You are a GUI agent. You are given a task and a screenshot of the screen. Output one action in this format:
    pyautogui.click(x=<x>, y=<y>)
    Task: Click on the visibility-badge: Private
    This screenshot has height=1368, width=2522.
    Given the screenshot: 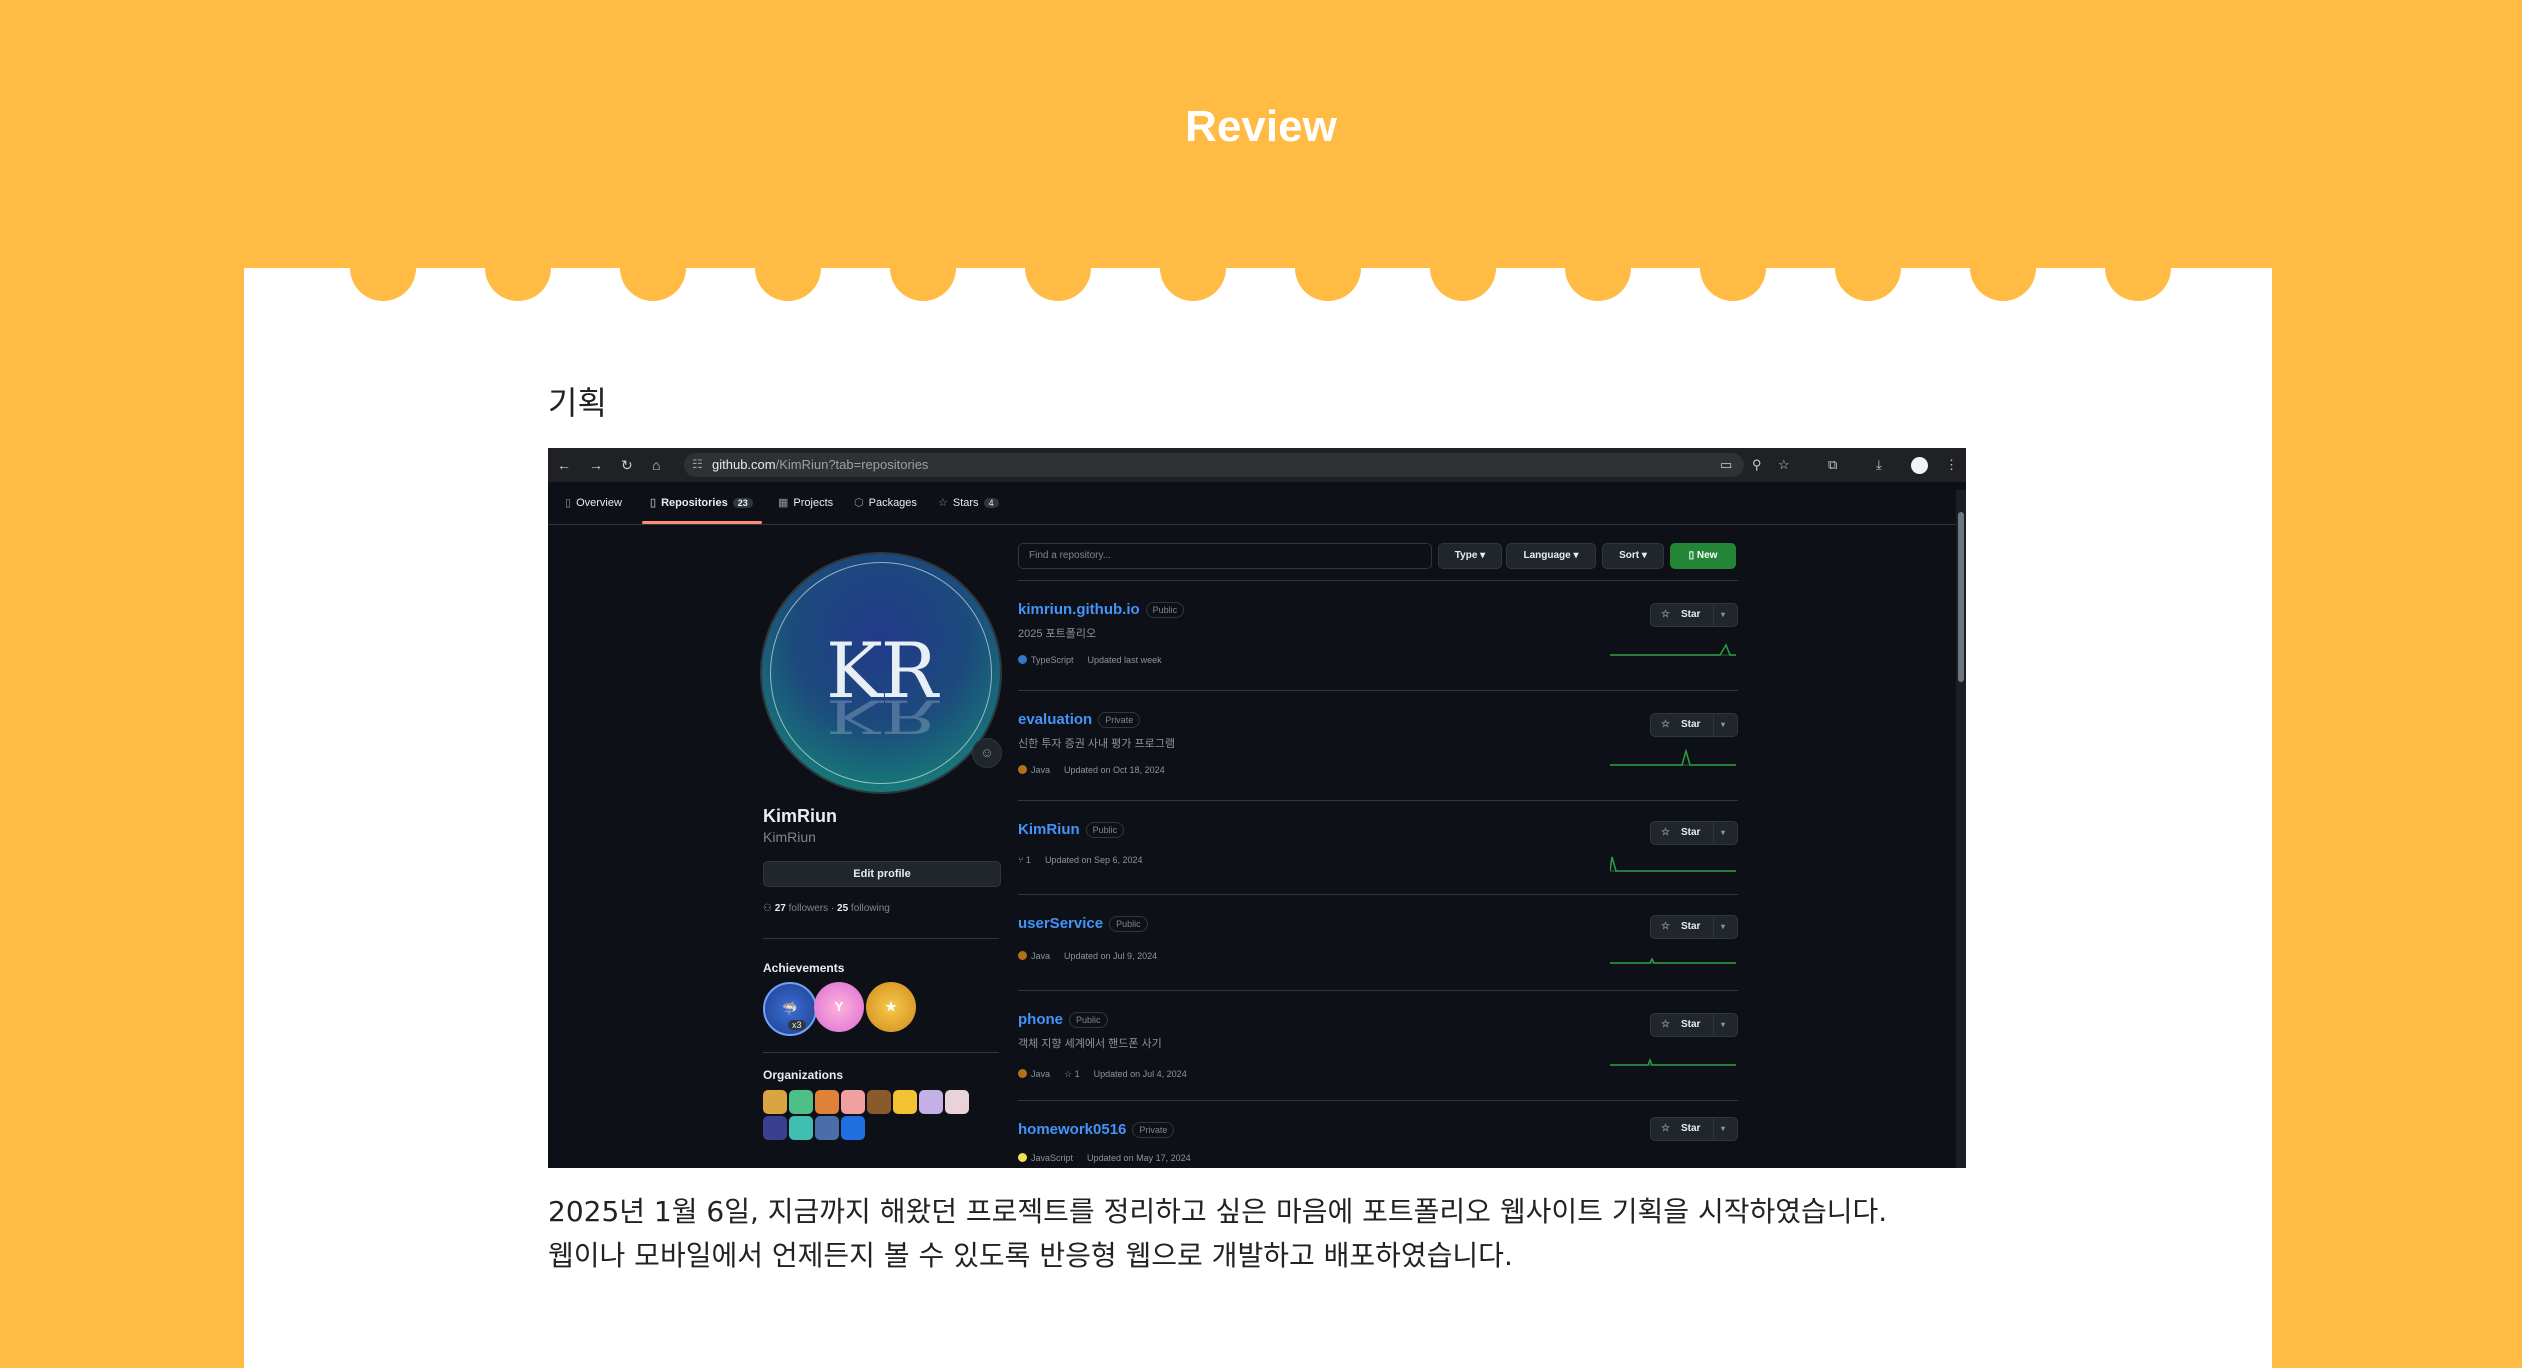 What is the action you would take?
    pyautogui.click(x=1119, y=720)
    